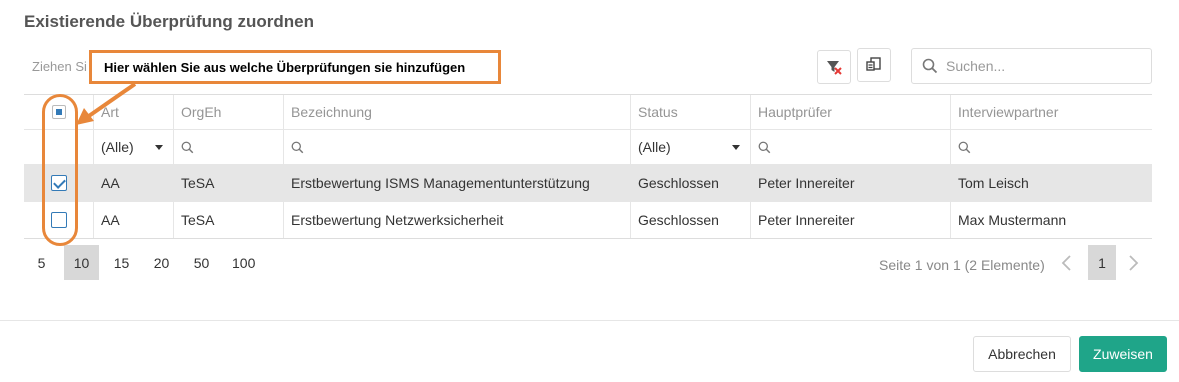 The width and height of the screenshot is (1179, 382). I want to click on column-header-art: Art, so click(134, 112).